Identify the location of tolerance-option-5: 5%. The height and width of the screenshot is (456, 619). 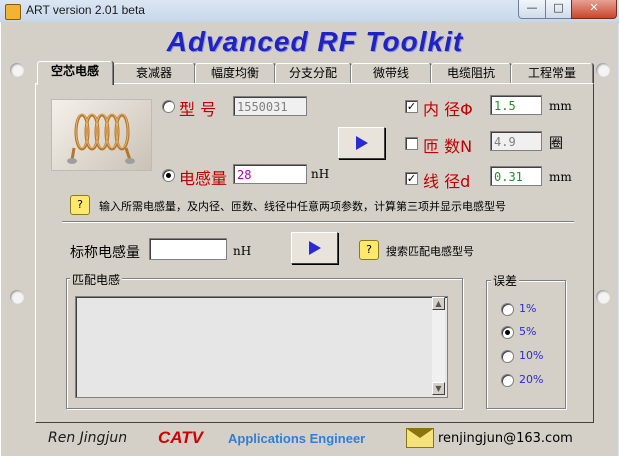
(528, 331).